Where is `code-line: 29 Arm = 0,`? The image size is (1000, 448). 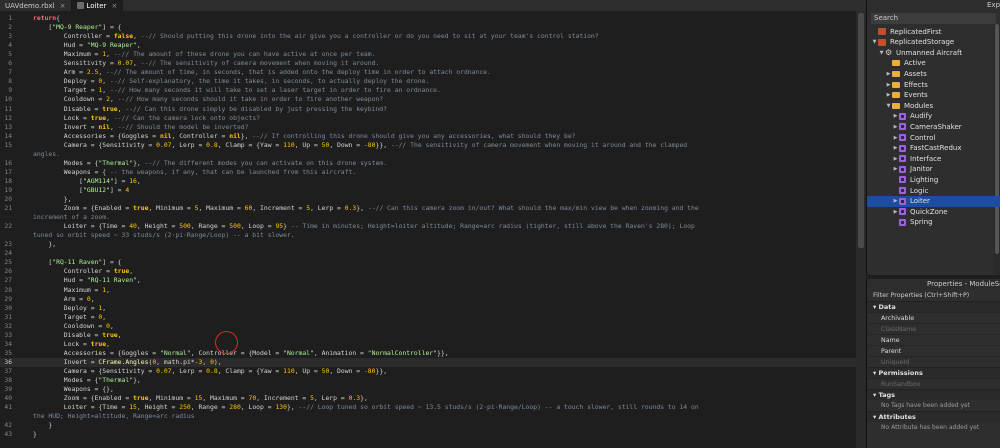 code-line: 29 Arm = 0, is located at coordinates (428, 299).